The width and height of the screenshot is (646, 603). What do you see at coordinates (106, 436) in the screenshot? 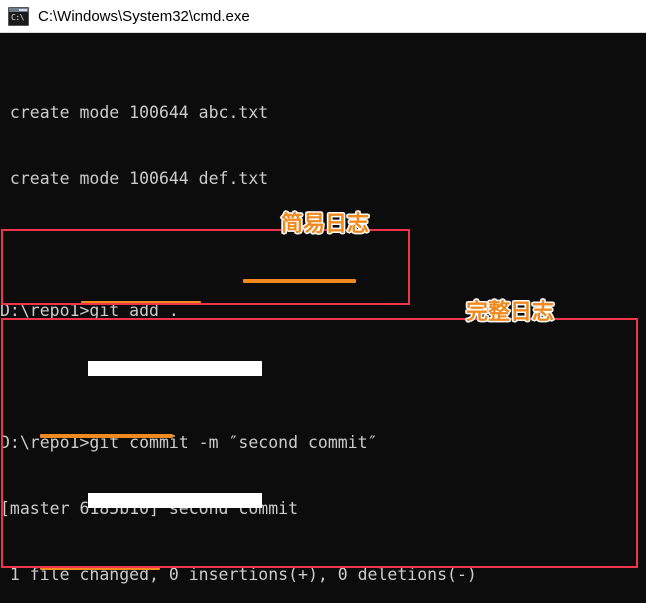
I see `underline-log-second-commit` at bounding box center [106, 436].